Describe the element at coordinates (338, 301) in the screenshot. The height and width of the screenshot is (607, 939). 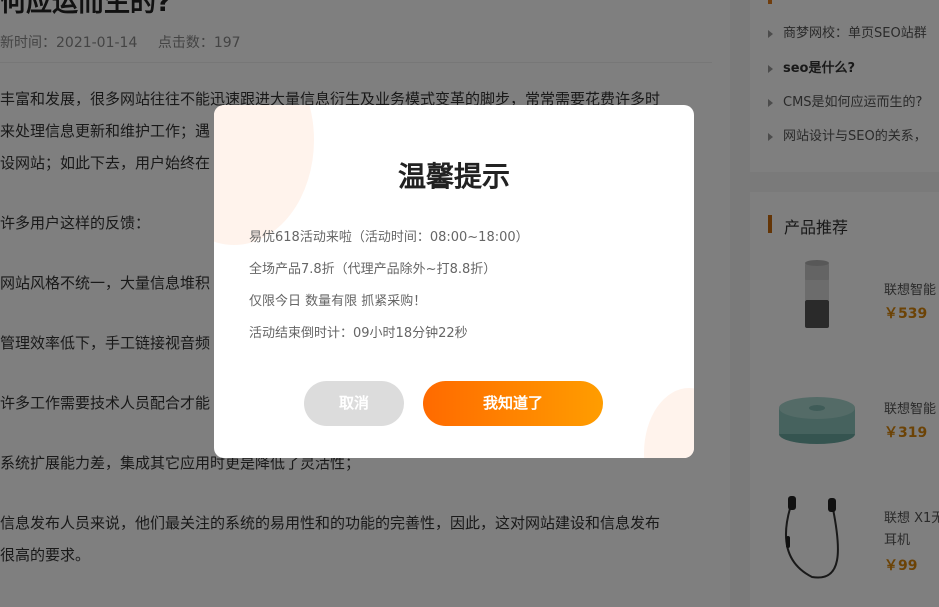
I see `promo-line: 仅限今日 数量有限 抓紧采购！` at that location.